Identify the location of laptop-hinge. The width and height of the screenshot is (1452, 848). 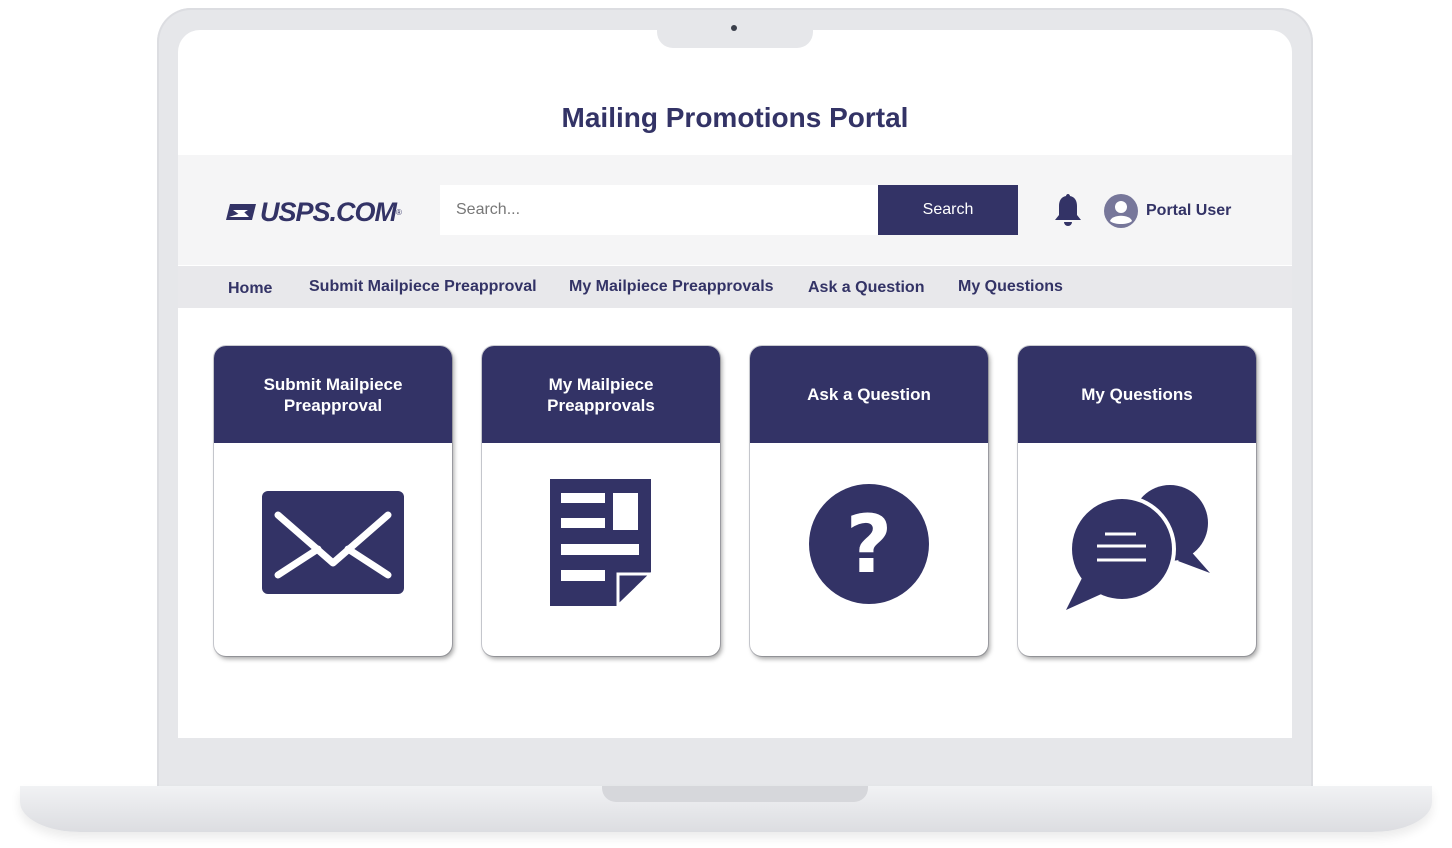
(735, 794).